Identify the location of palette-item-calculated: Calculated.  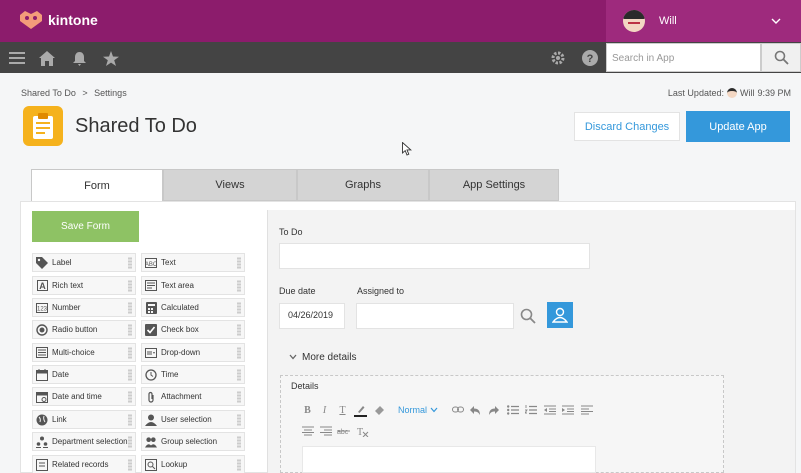
(193, 307).